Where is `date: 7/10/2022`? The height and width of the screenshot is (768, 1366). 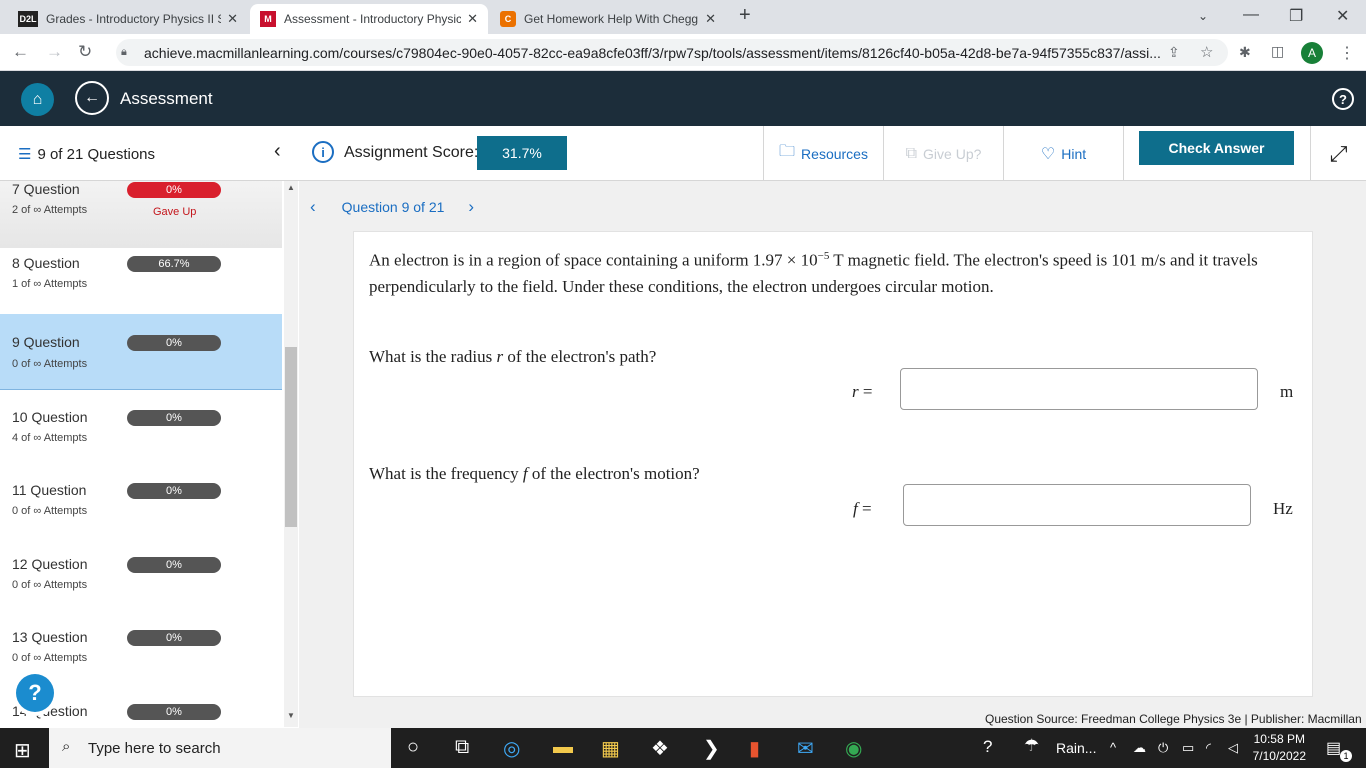
date: 7/10/2022 is located at coordinates (1279, 756).